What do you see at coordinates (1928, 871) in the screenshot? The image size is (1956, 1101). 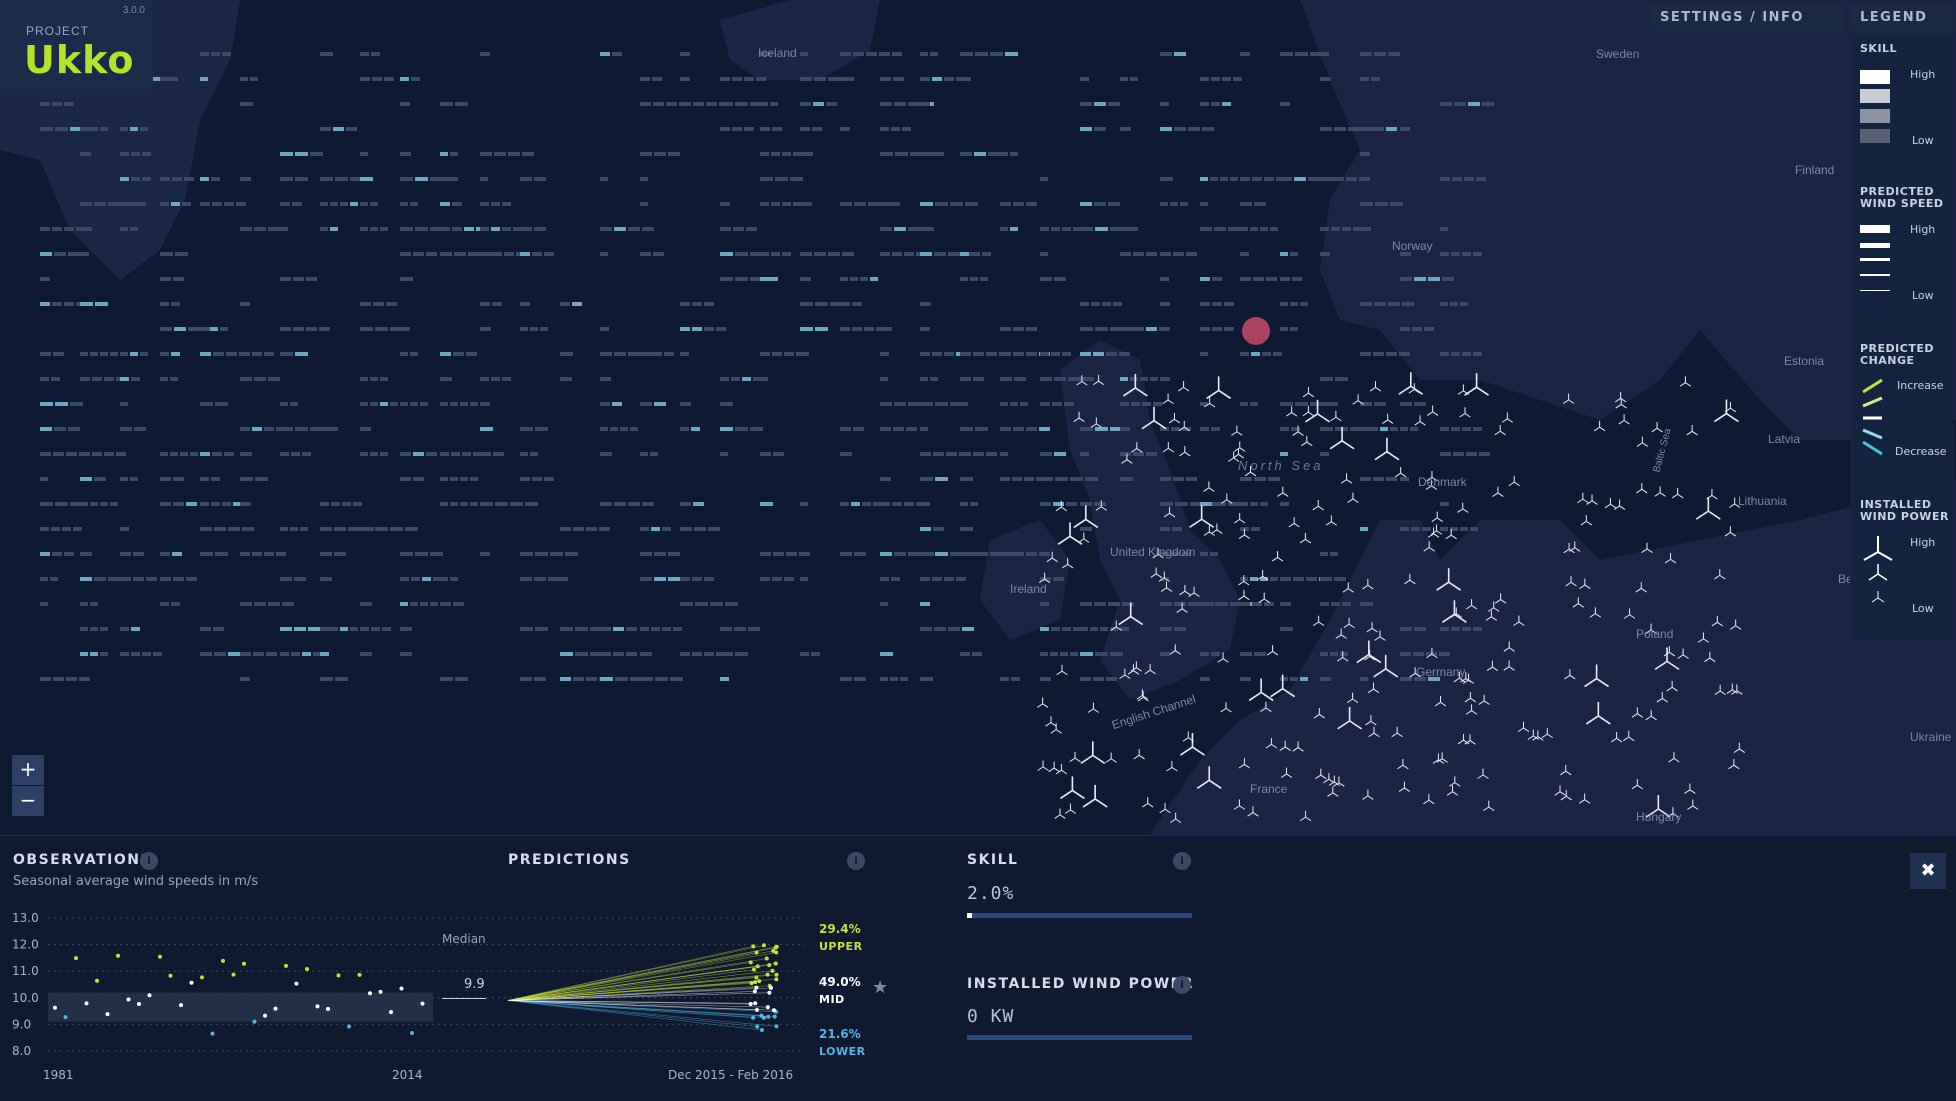 I see `close-button: ✖` at bounding box center [1928, 871].